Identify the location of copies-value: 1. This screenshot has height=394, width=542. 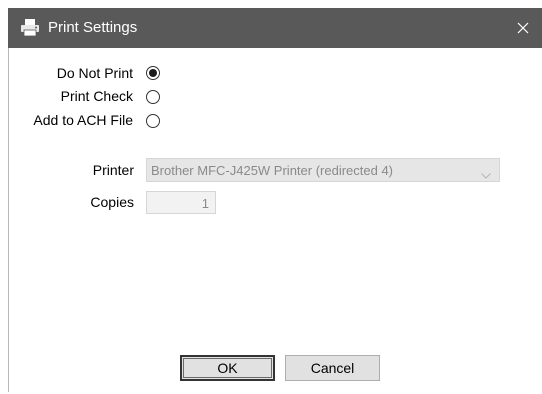
(205, 203).